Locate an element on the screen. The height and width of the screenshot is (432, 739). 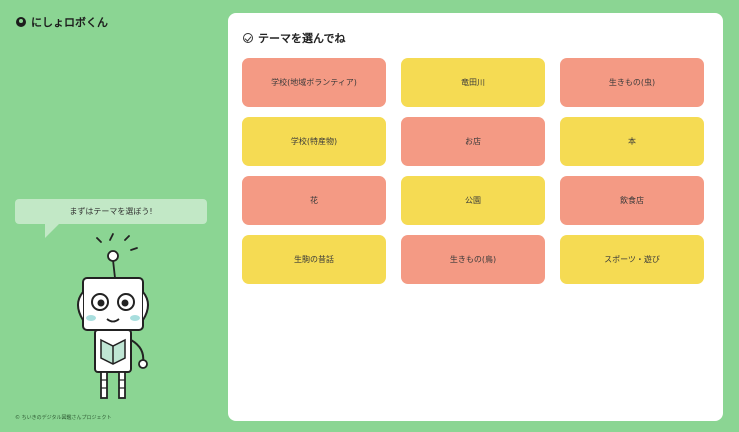
theme-label: 公園 is located at coordinates (473, 200).